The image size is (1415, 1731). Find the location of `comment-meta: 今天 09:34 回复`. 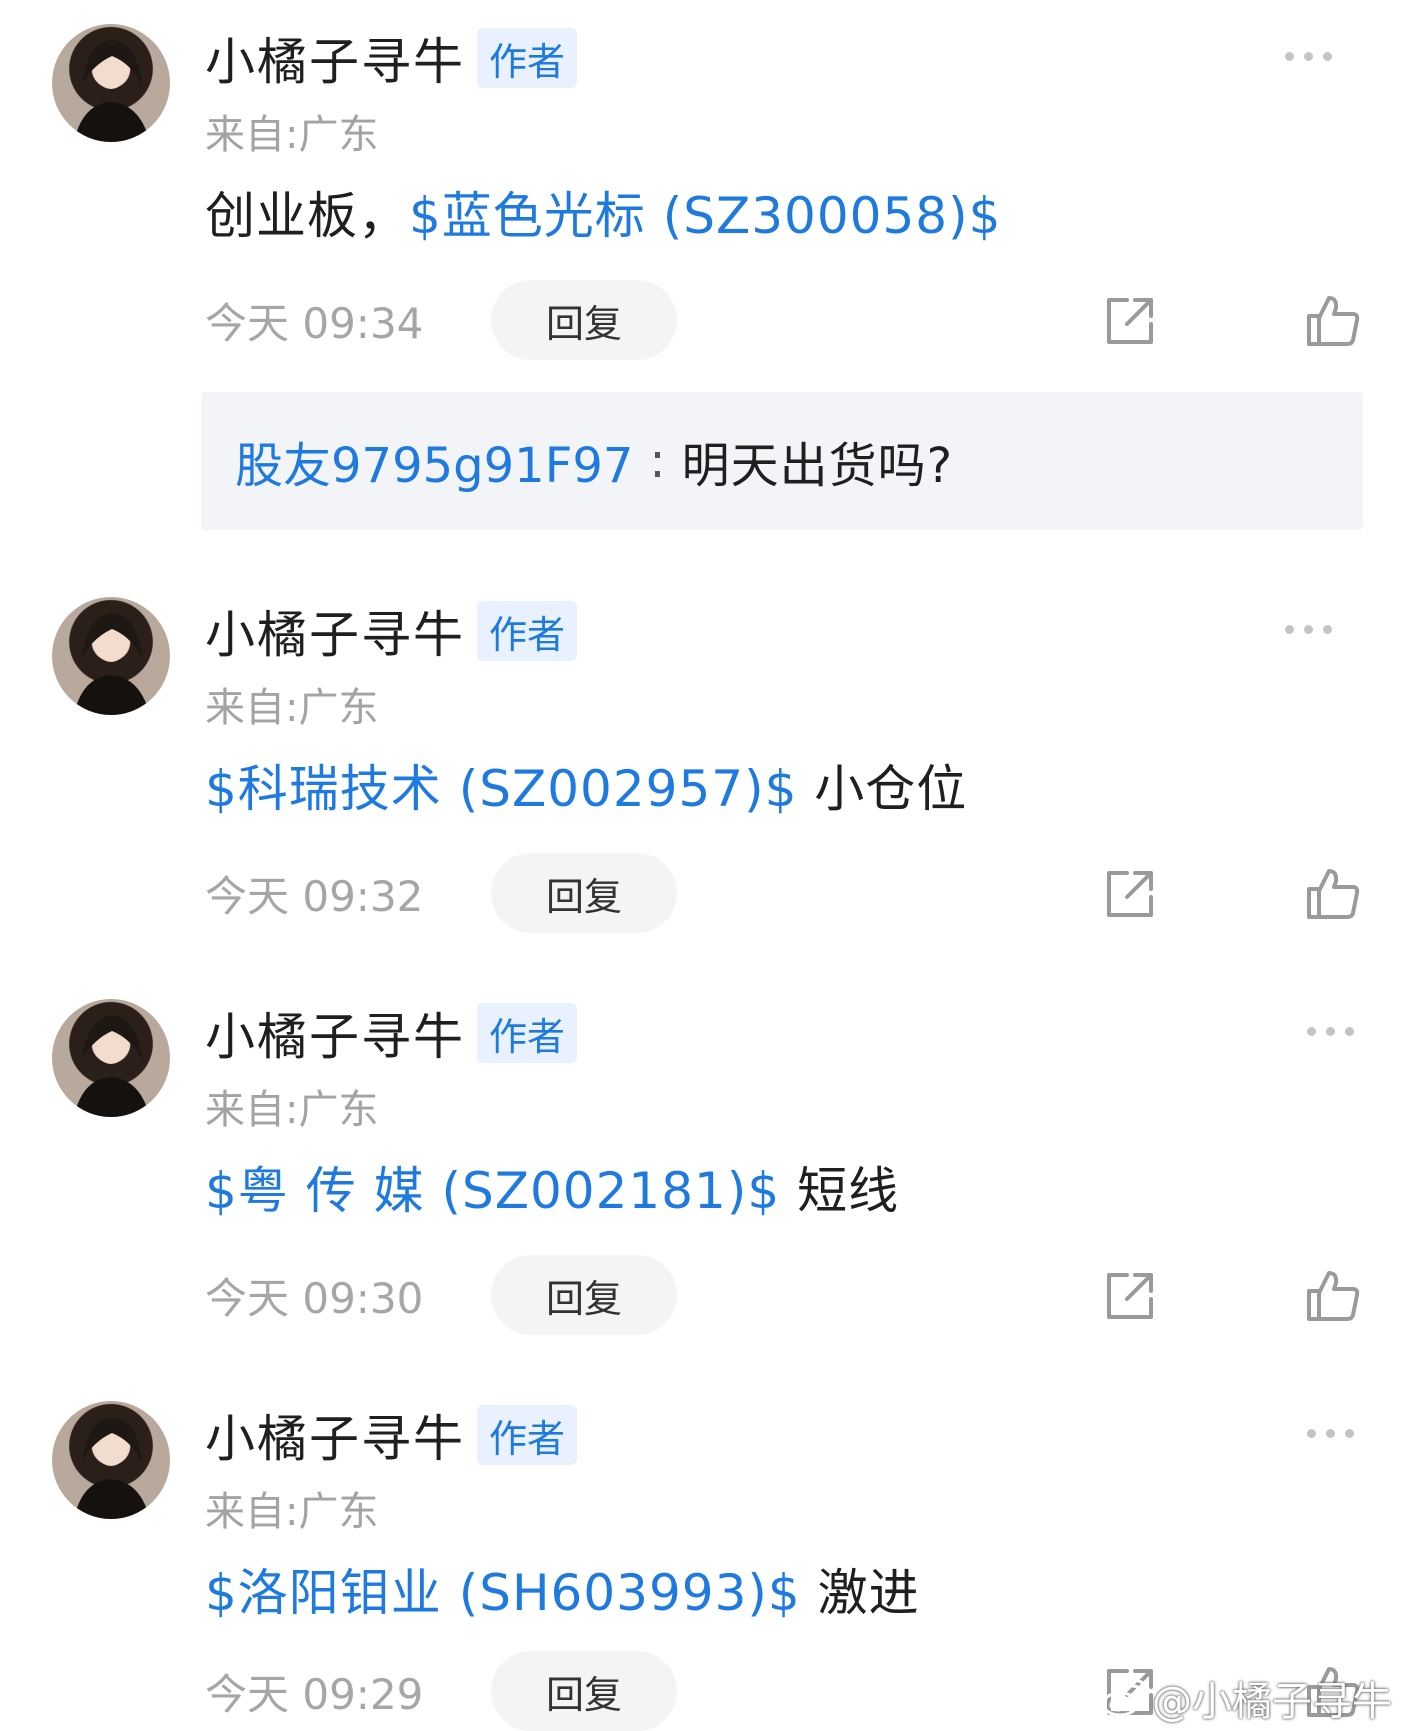

comment-meta: 今天 09:34 回复 is located at coordinates (785, 320).